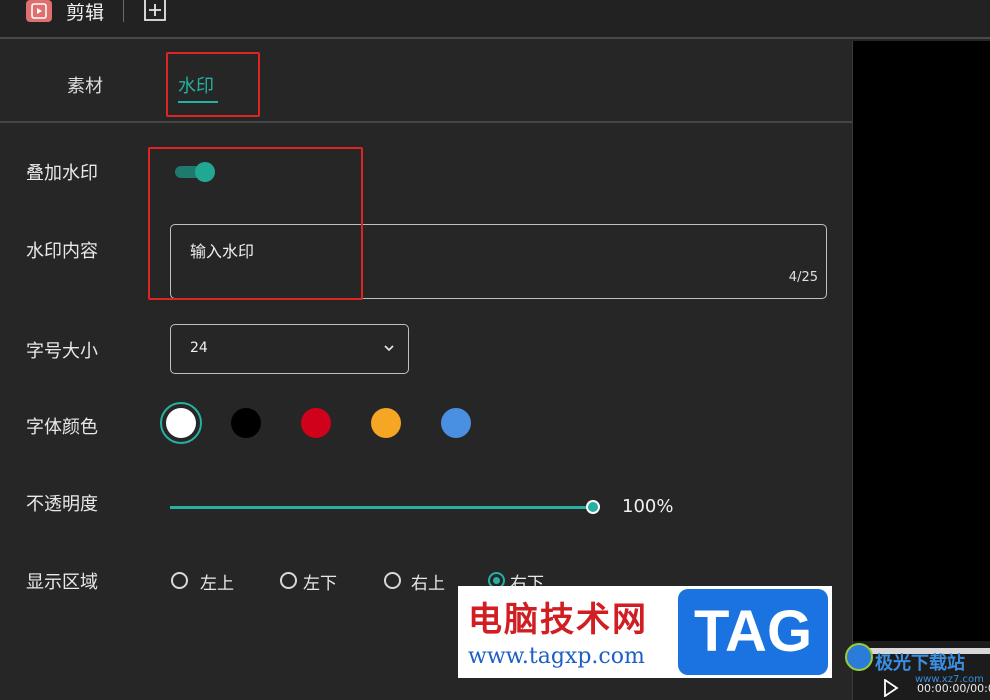 This screenshot has height=700, width=990. Describe the element at coordinates (891, 688) in the screenshot. I see `play-icon` at that location.